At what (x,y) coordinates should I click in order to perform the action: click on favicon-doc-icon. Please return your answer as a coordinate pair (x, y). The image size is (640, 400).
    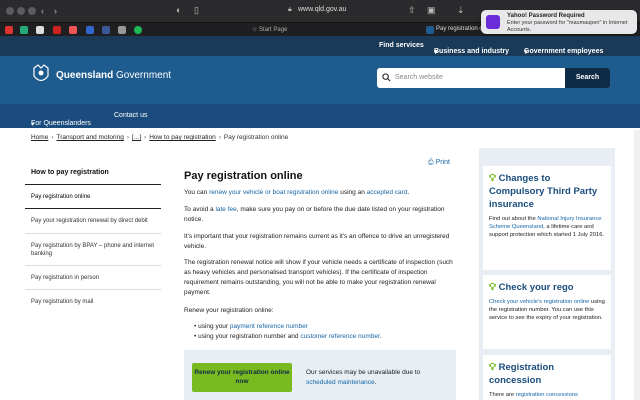
    Looking at the image, I should click on (40, 30).